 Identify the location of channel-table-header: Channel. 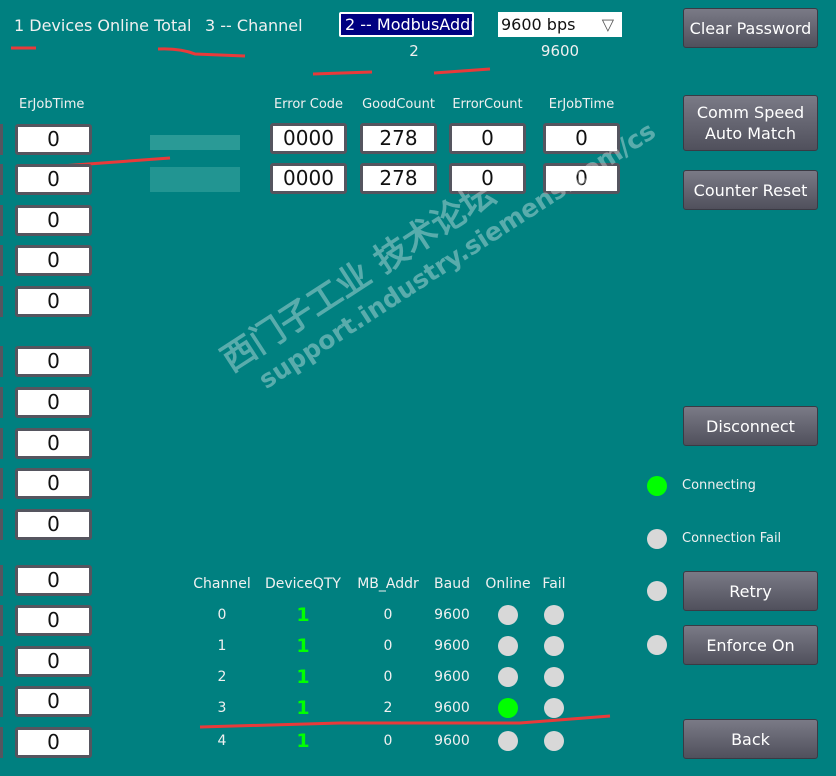
(222, 584).